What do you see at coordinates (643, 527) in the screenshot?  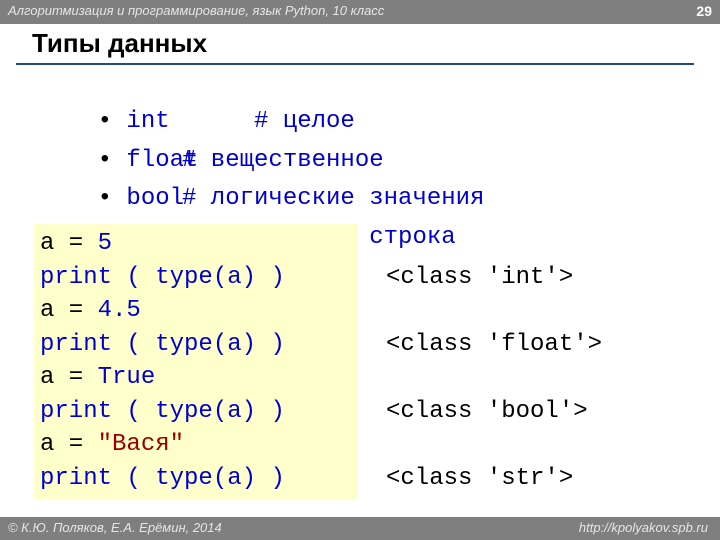 I see `site-link: http://kpolyakov.spb.ru` at bounding box center [643, 527].